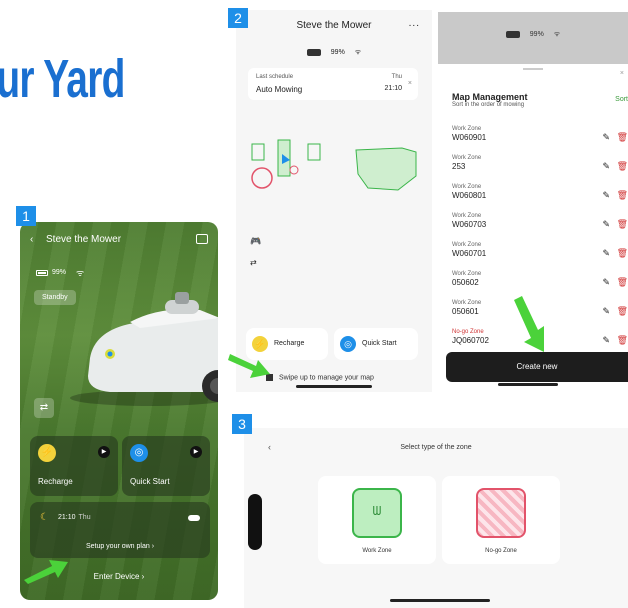  I want to click on last-schedule-value: Auto Mowing, so click(279, 89).